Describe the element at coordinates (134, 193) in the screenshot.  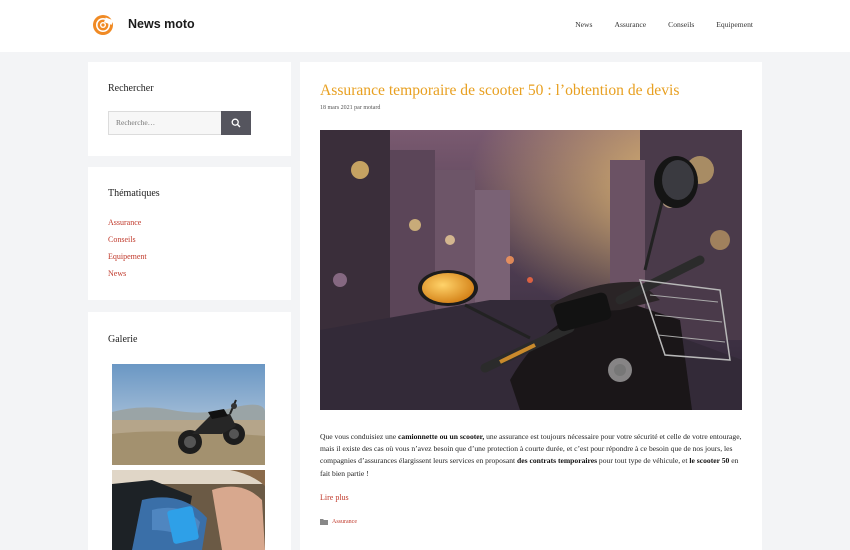
I see `categories-widget-title: Thématiques` at that location.